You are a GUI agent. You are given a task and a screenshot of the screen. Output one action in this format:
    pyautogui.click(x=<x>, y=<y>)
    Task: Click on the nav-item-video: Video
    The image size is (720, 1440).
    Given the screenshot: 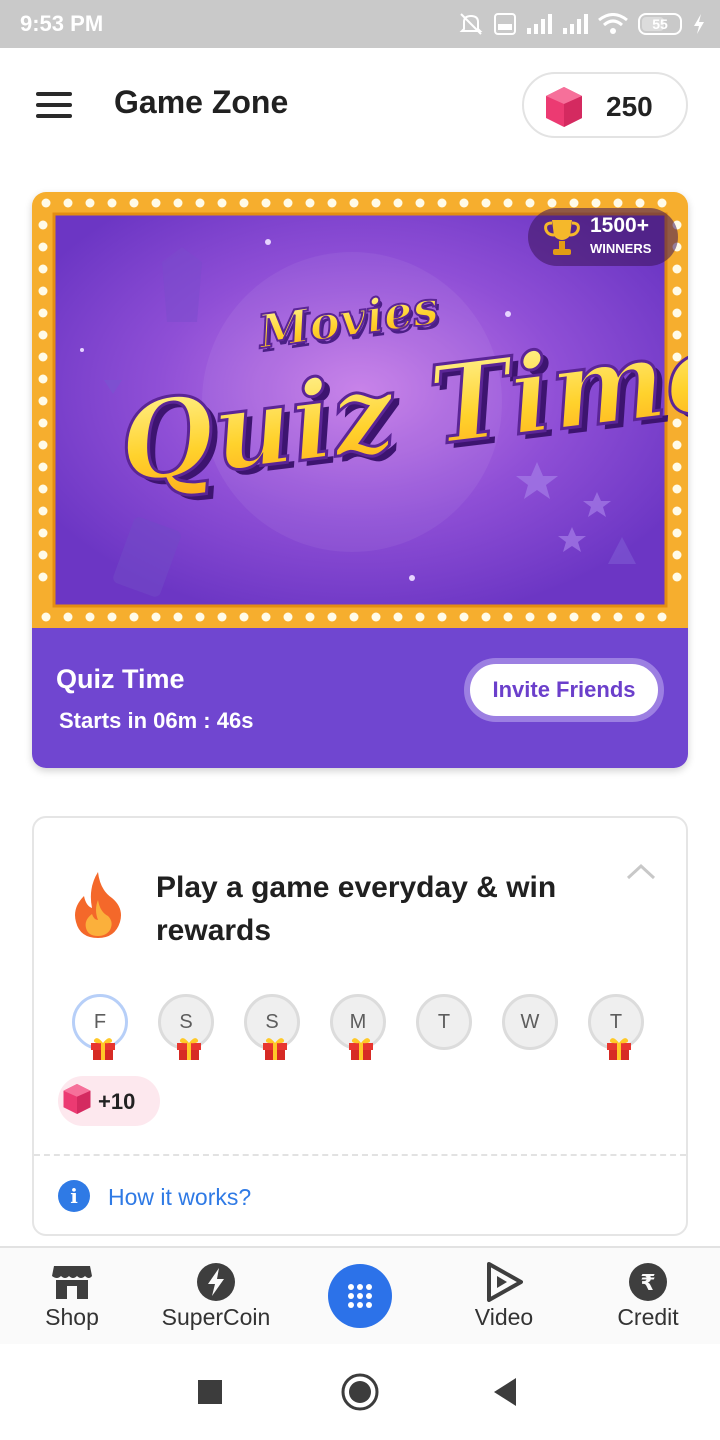 What is the action you would take?
    pyautogui.click(x=504, y=1299)
    